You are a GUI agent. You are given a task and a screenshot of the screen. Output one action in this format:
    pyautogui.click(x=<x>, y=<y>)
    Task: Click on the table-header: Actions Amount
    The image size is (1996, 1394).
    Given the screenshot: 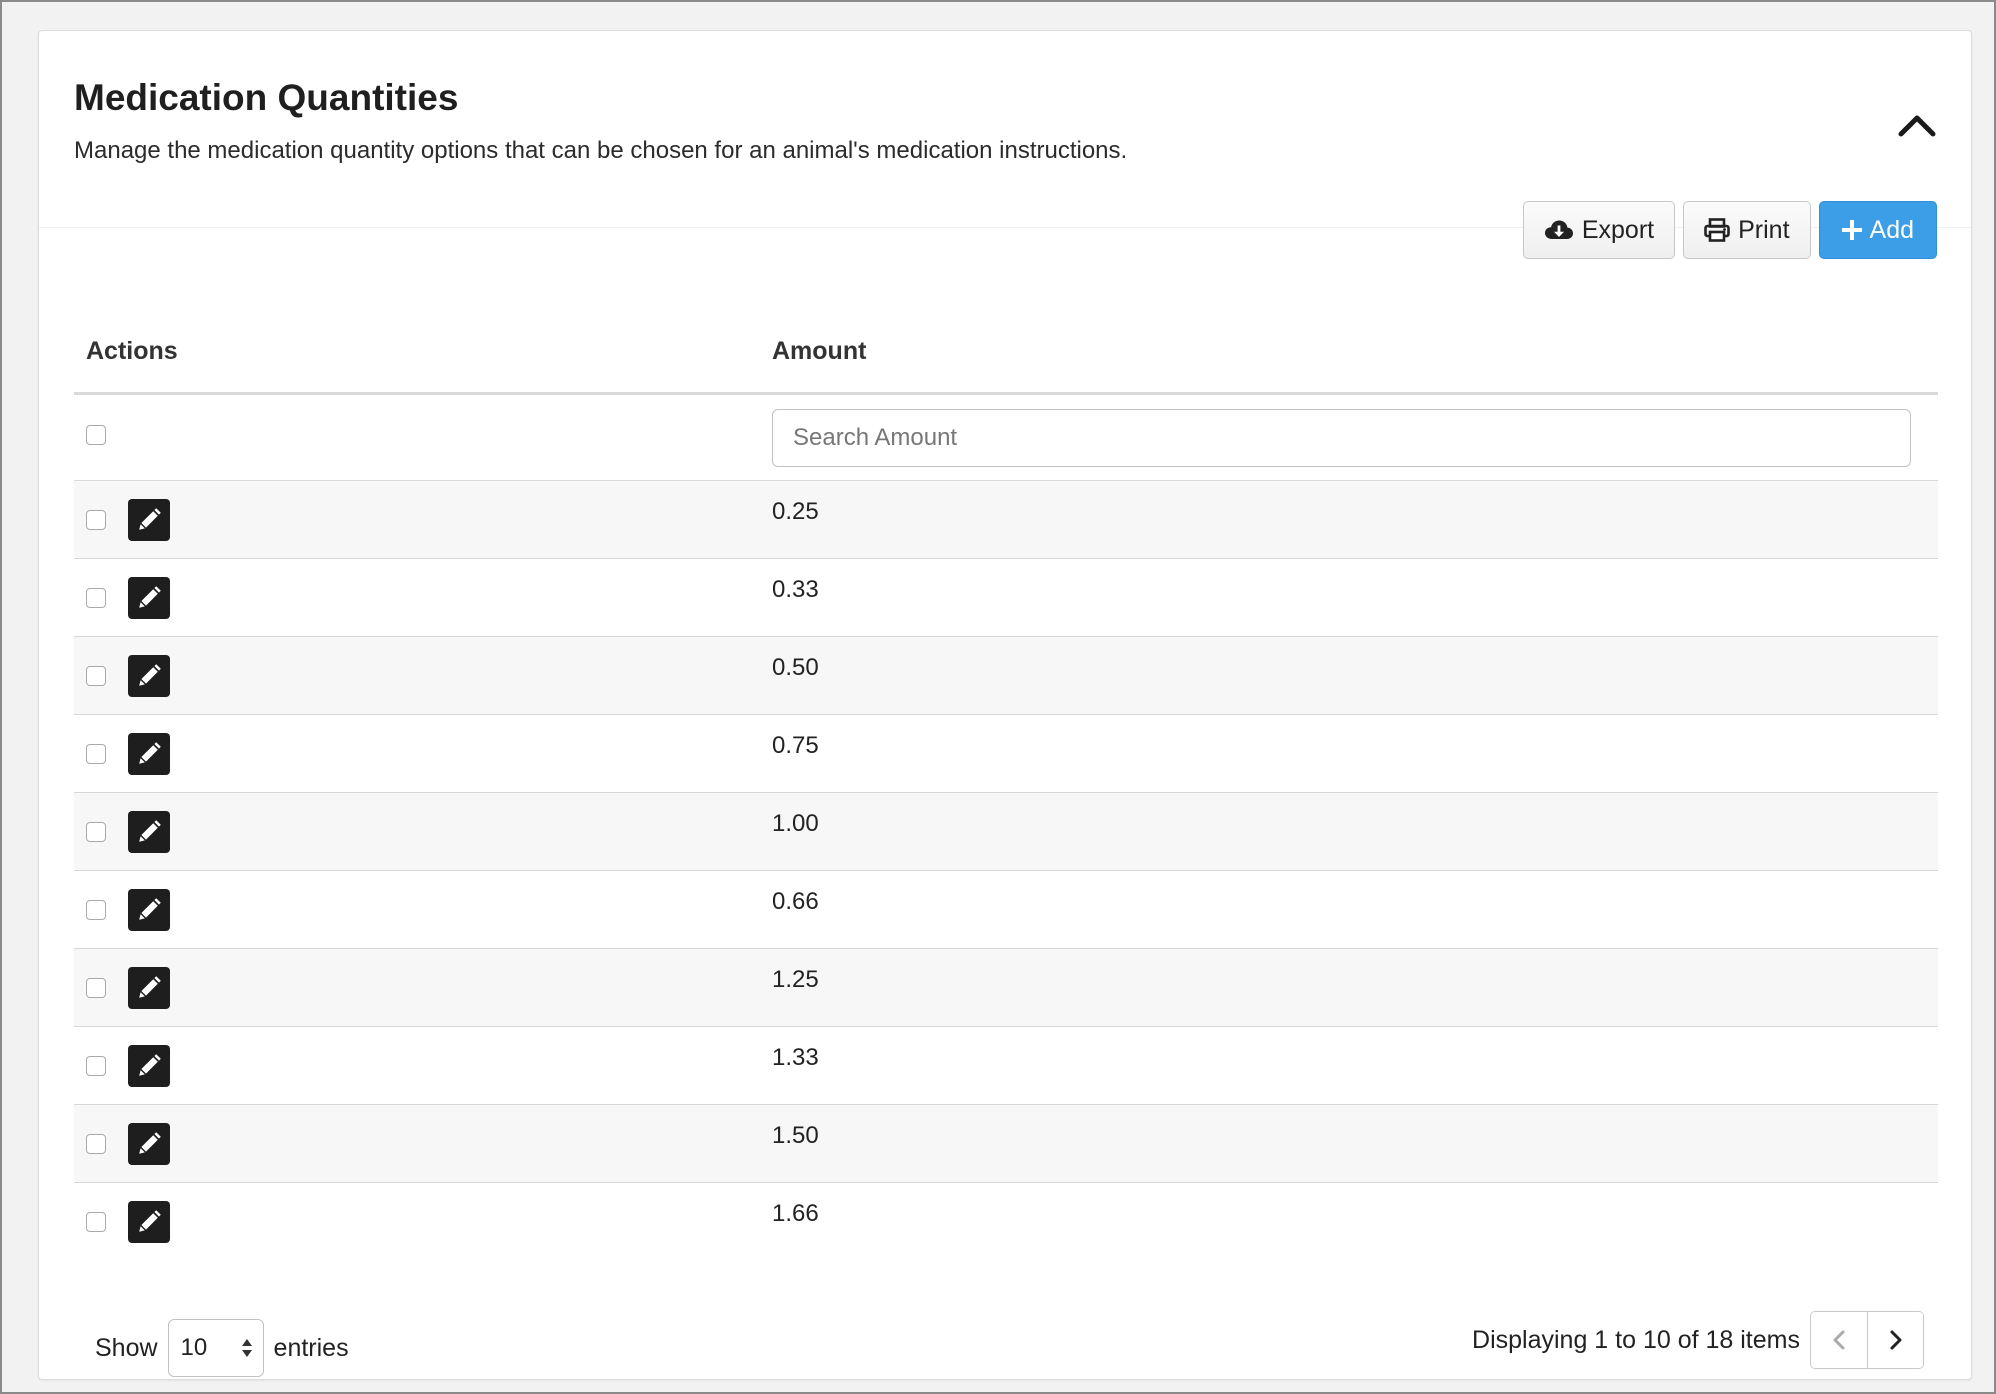 What is the action you would take?
    pyautogui.click(x=1006, y=353)
    